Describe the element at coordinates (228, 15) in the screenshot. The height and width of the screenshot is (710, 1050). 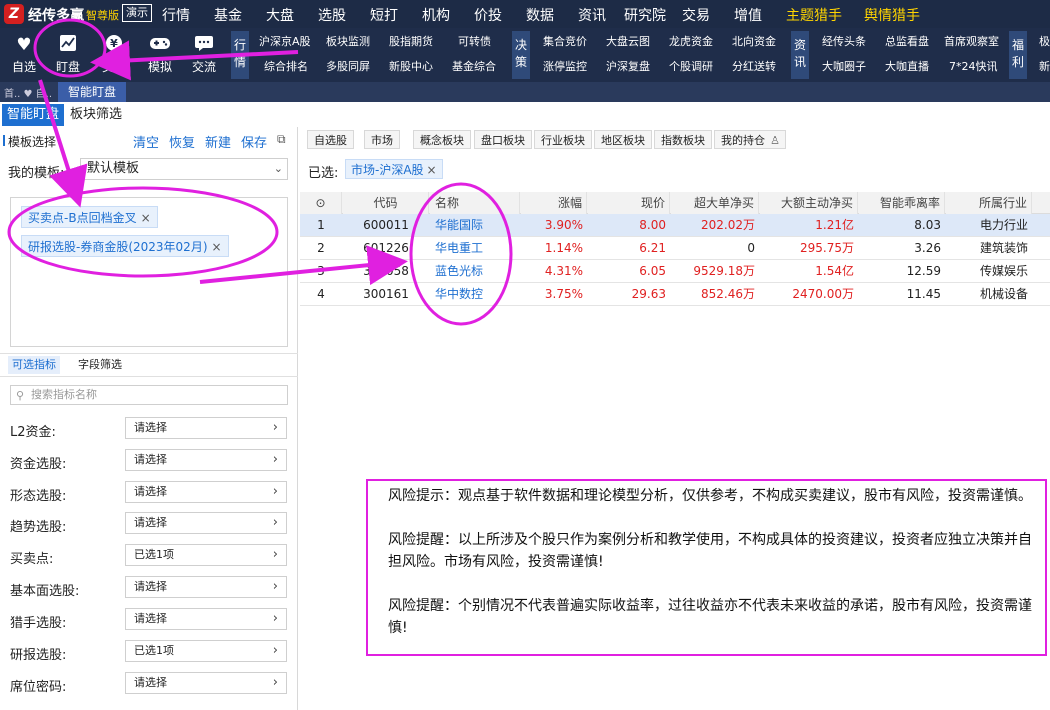
I see `menu-item-fund: 基金` at that location.